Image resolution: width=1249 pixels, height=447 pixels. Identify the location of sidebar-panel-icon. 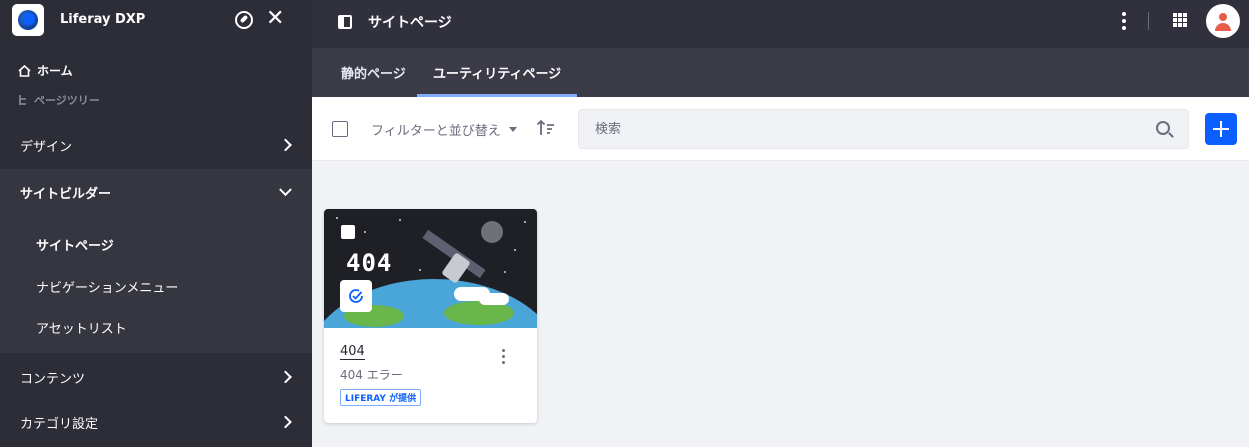
(345, 22).